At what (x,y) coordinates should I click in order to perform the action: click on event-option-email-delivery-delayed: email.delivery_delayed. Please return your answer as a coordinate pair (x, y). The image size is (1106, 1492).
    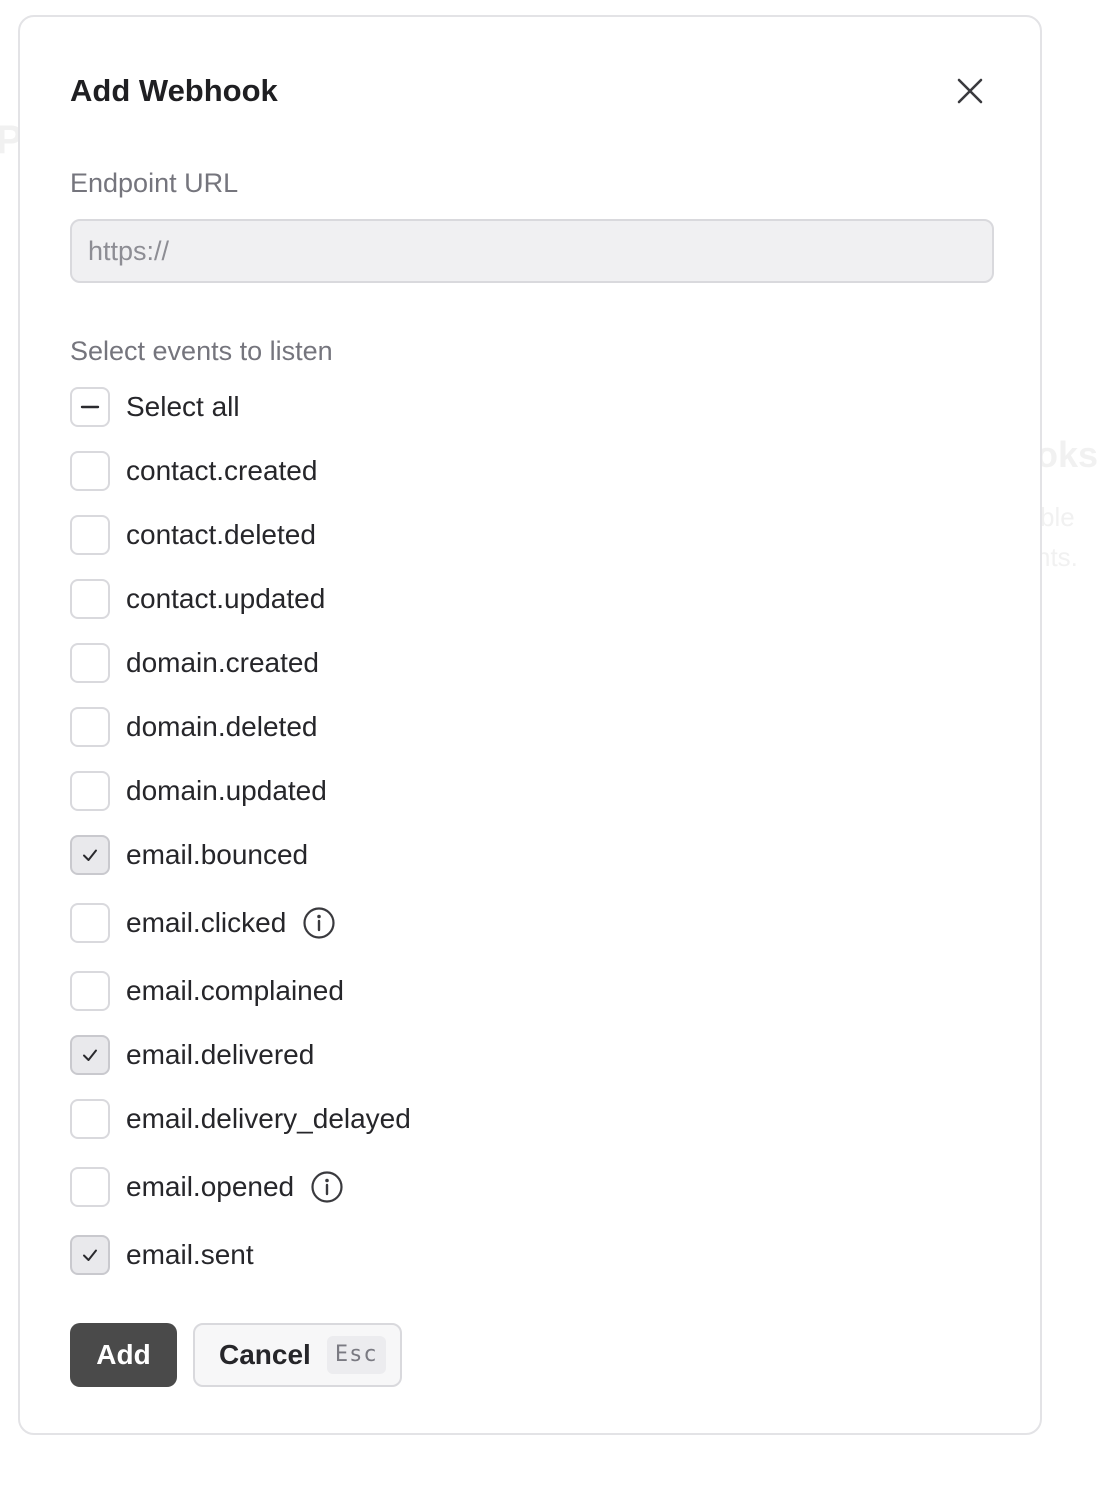
    Looking at the image, I should click on (240, 1119).